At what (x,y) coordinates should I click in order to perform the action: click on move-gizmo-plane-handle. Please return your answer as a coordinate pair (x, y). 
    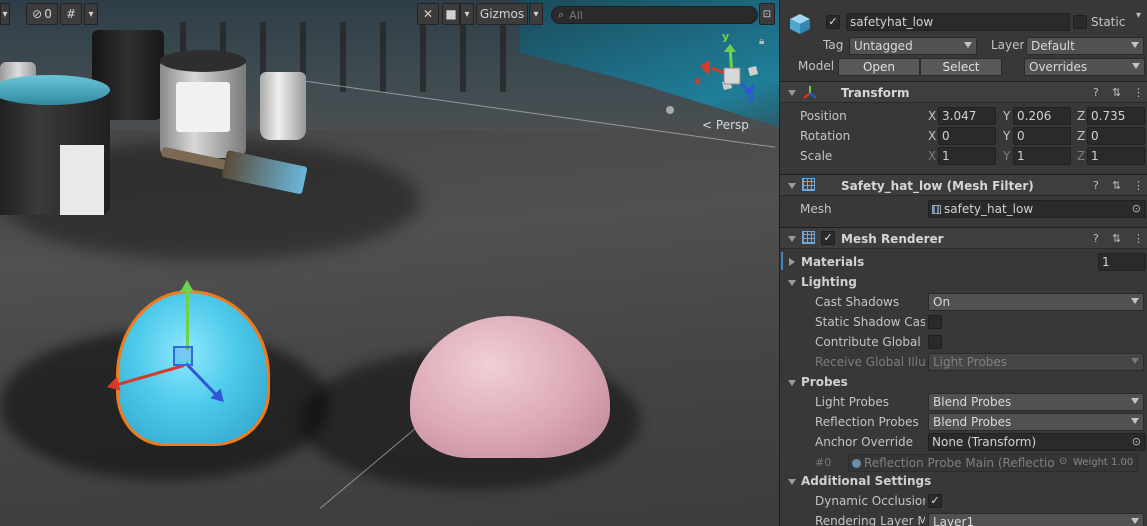
    Looking at the image, I should click on (183, 356).